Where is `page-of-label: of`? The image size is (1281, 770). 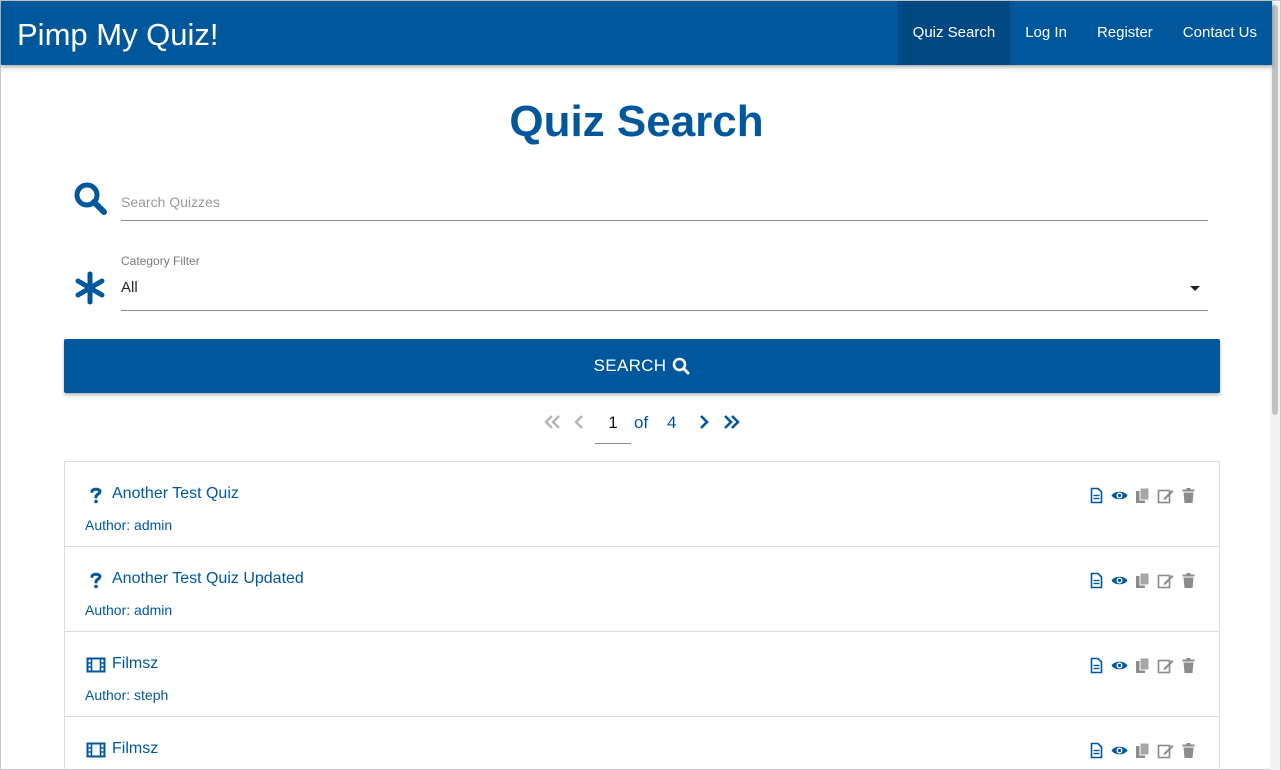 page-of-label: of is located at coordinates (641, 422).